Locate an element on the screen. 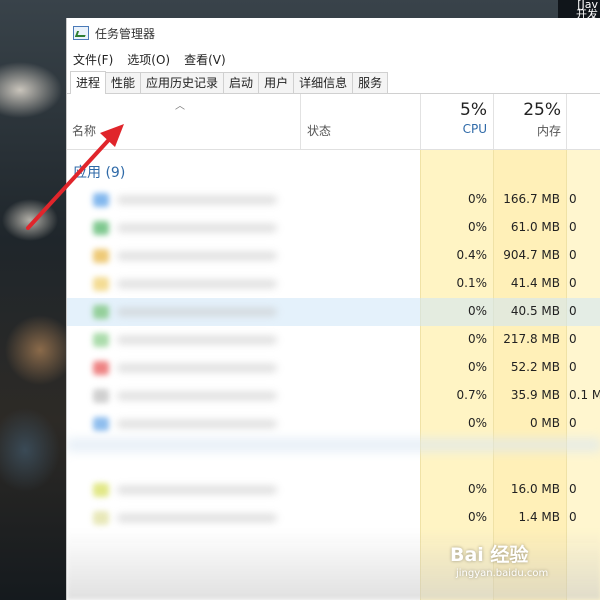 This screenshot has height=600, width=600. column-memory: 内存 is located at coordinates (528, 130).